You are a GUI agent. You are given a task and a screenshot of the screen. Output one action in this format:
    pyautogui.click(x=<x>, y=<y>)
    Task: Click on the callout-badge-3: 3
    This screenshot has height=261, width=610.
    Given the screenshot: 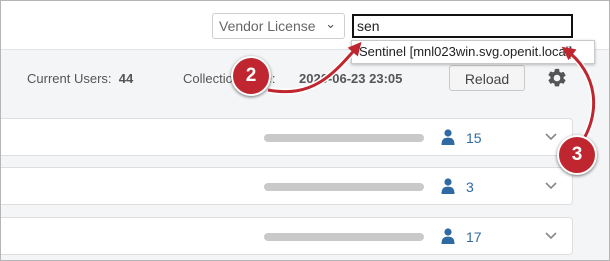 What is the action you would take?
    pyautogui.click(x=577, y=155)
    